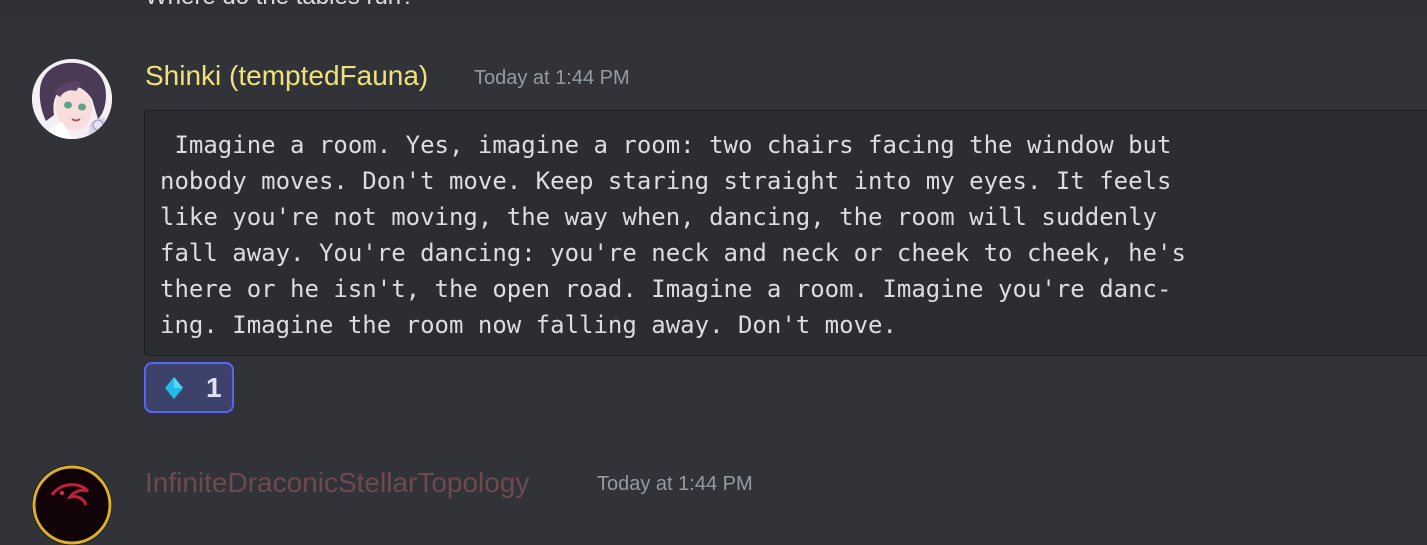 Image resolution: width=1427 pixels, height=545 pixels. What do you see at coordinates (174, 387) in the screenshot?
I see `blue-diamond-icon` at bounding box center [174, 387].